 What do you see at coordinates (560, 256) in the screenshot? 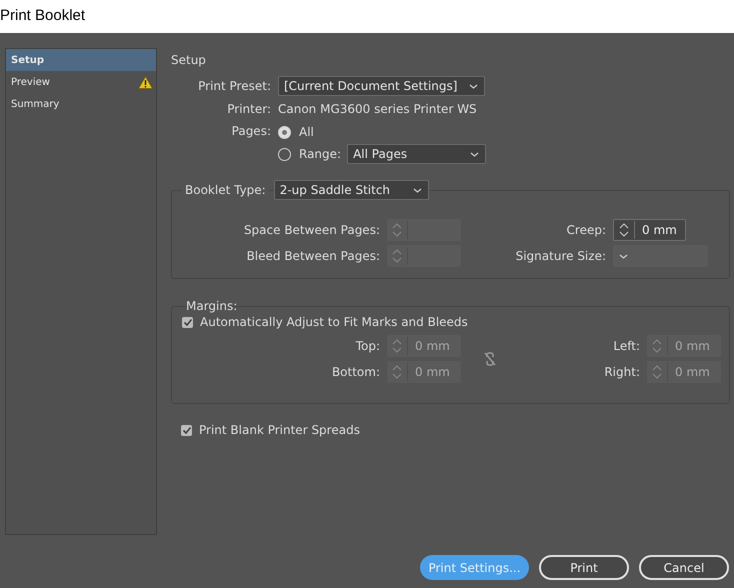
I see `field-label: Signature Size:` at bounding box center [560, 256].